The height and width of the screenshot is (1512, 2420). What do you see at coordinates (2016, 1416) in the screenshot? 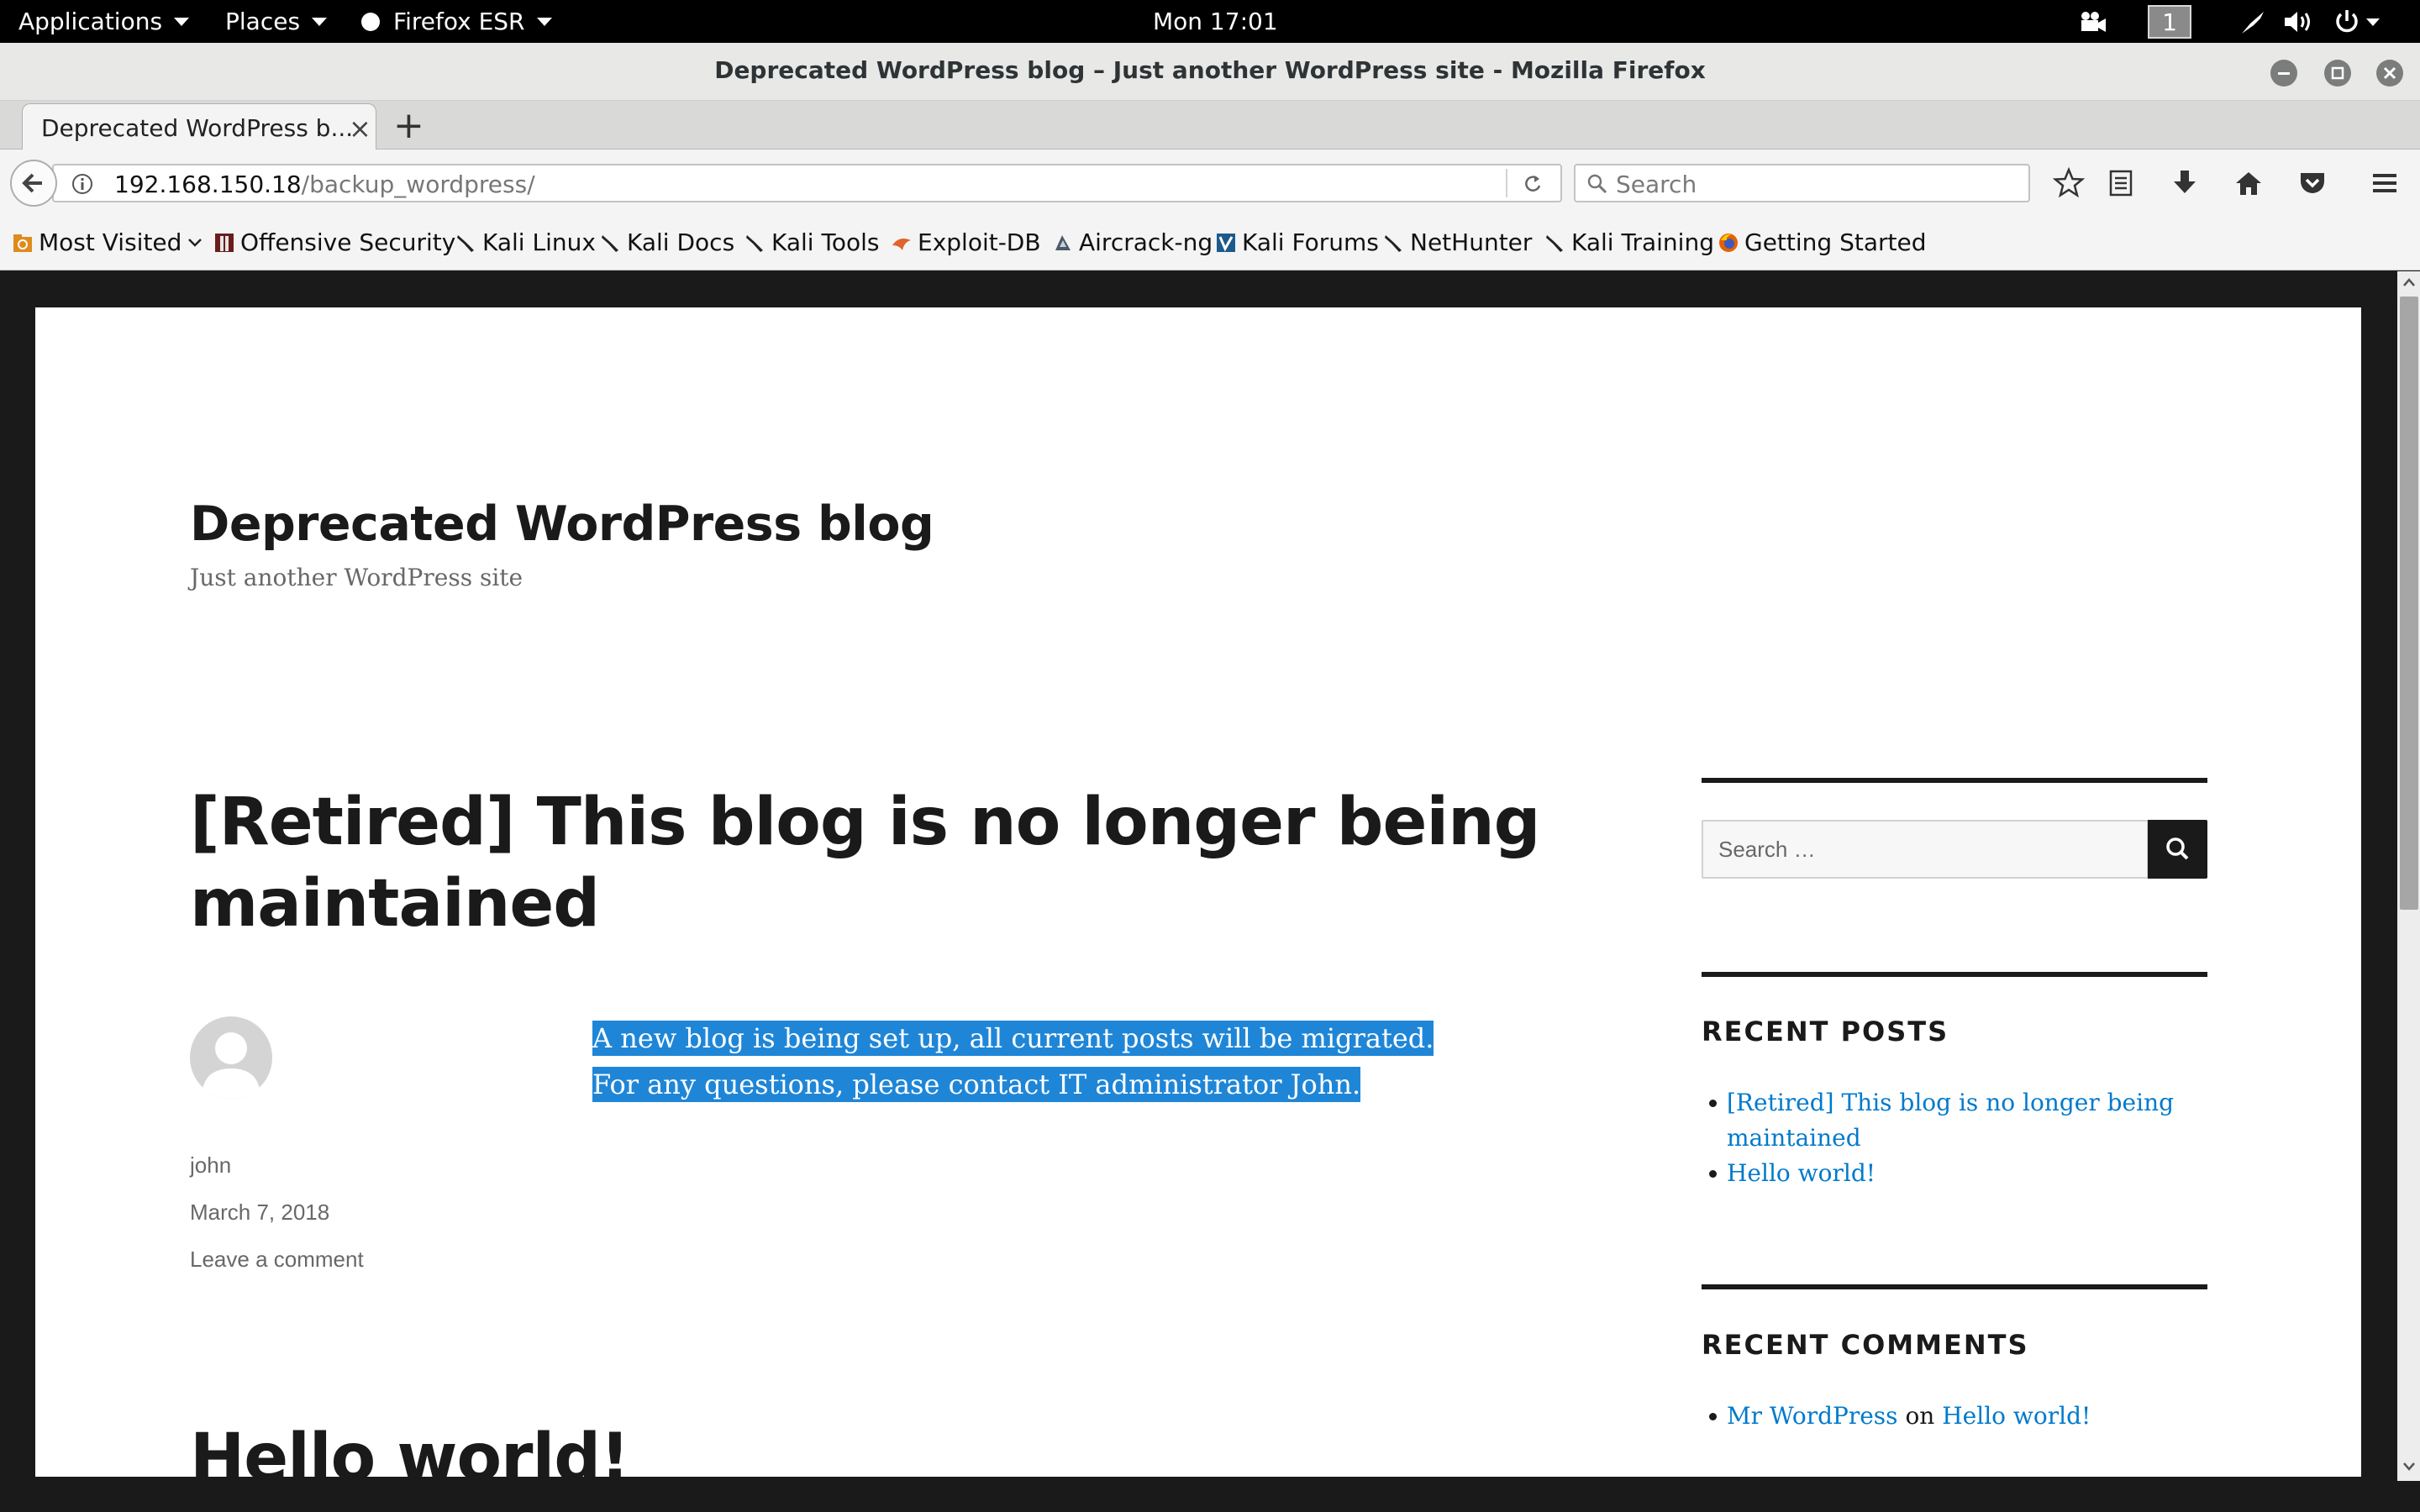
I see `comment-post-link: Hello world!` at bounding box center [2016, 1416].